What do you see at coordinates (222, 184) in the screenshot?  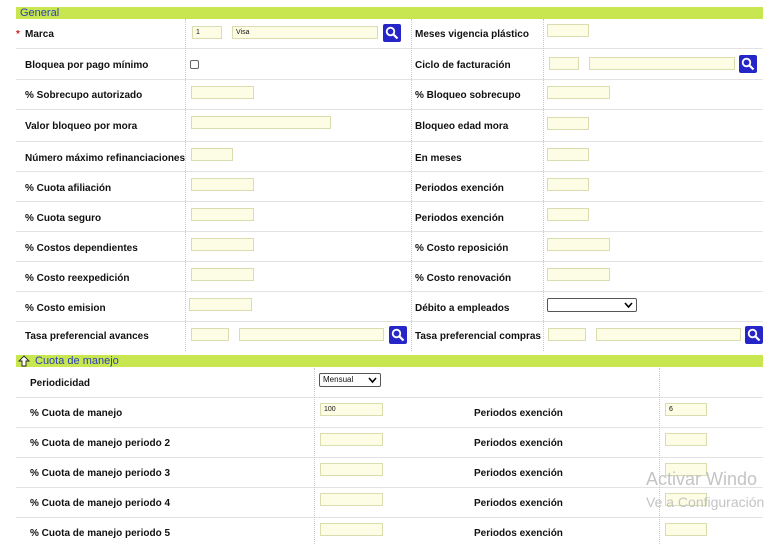 I see `cuota-afiliacion-input` at bounding box center [222, 184].